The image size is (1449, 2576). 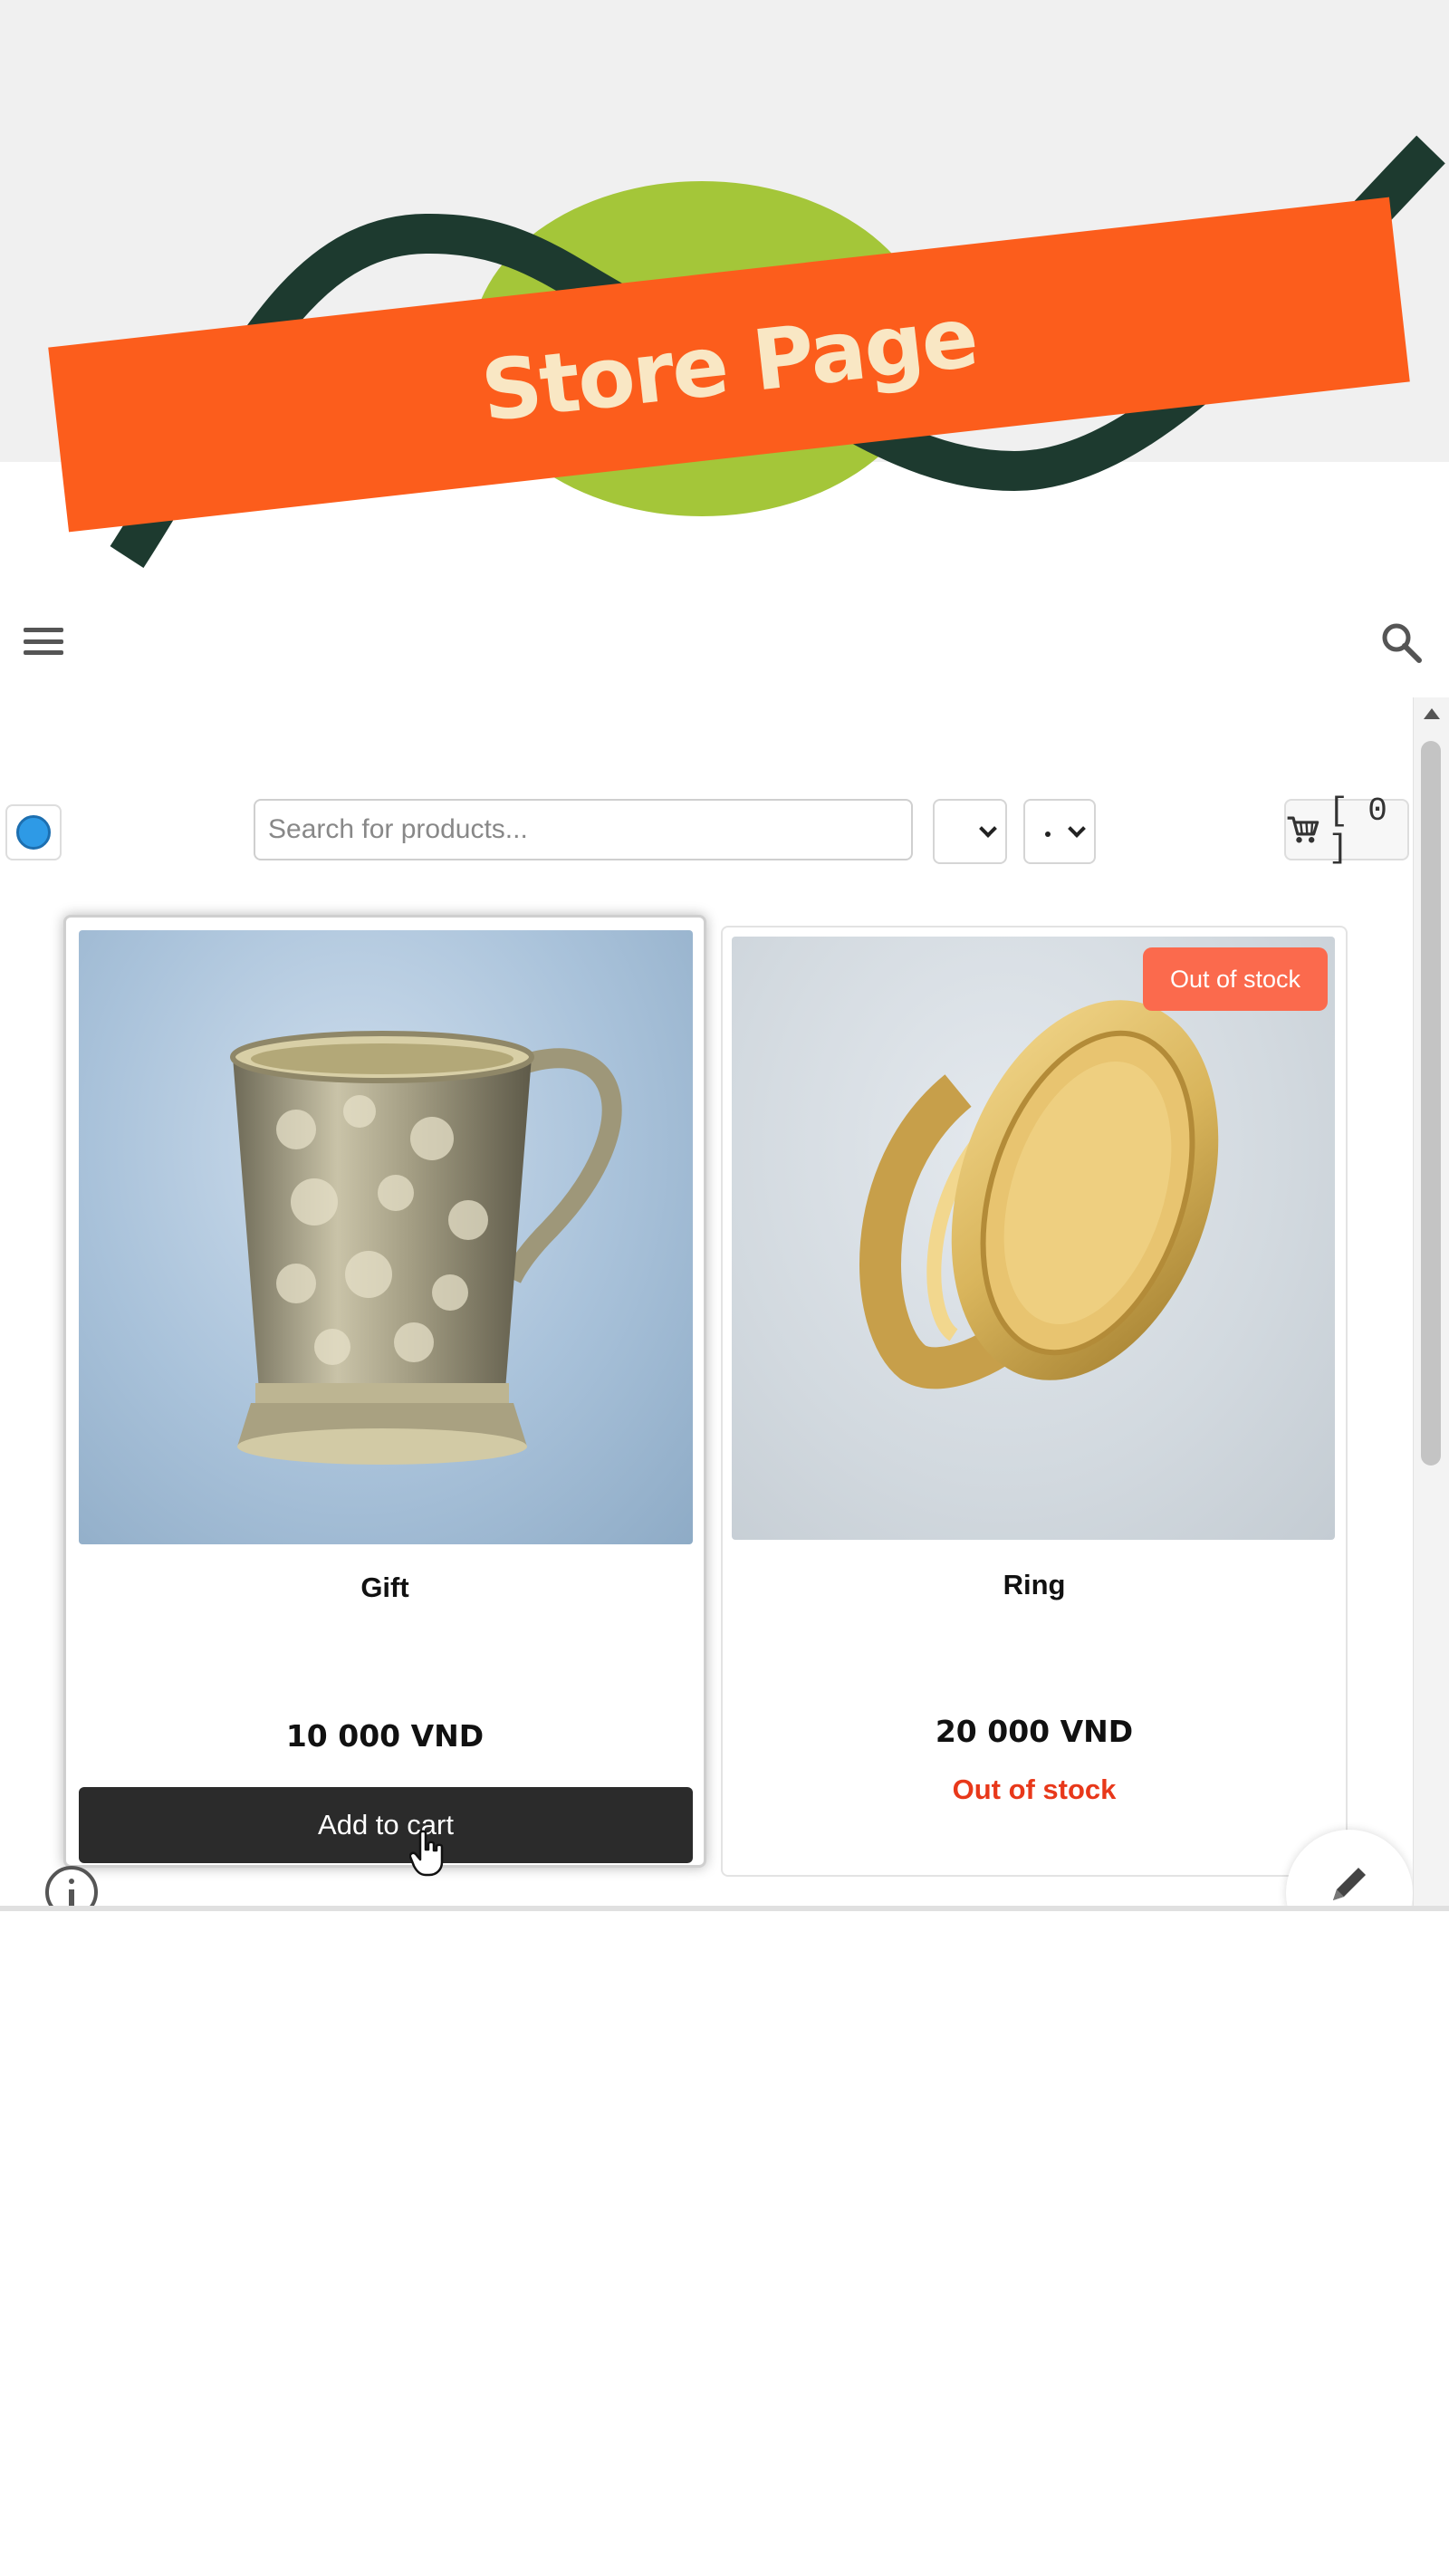 I want to click on product-image: Out of stock, so click(x=1033, y=1238).